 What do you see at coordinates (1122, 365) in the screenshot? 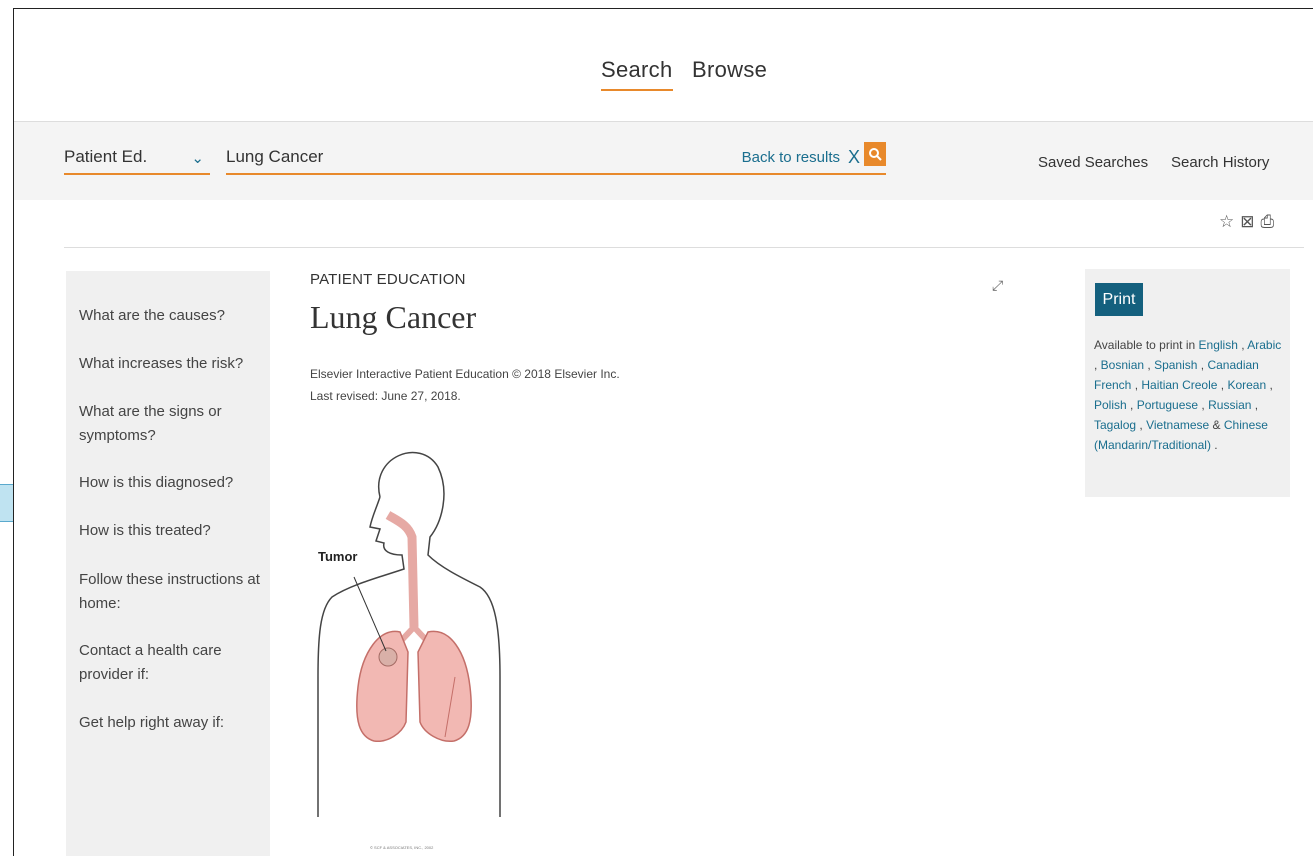
I see `lang-link: Bosnian` at bounding box center [1122, 365].